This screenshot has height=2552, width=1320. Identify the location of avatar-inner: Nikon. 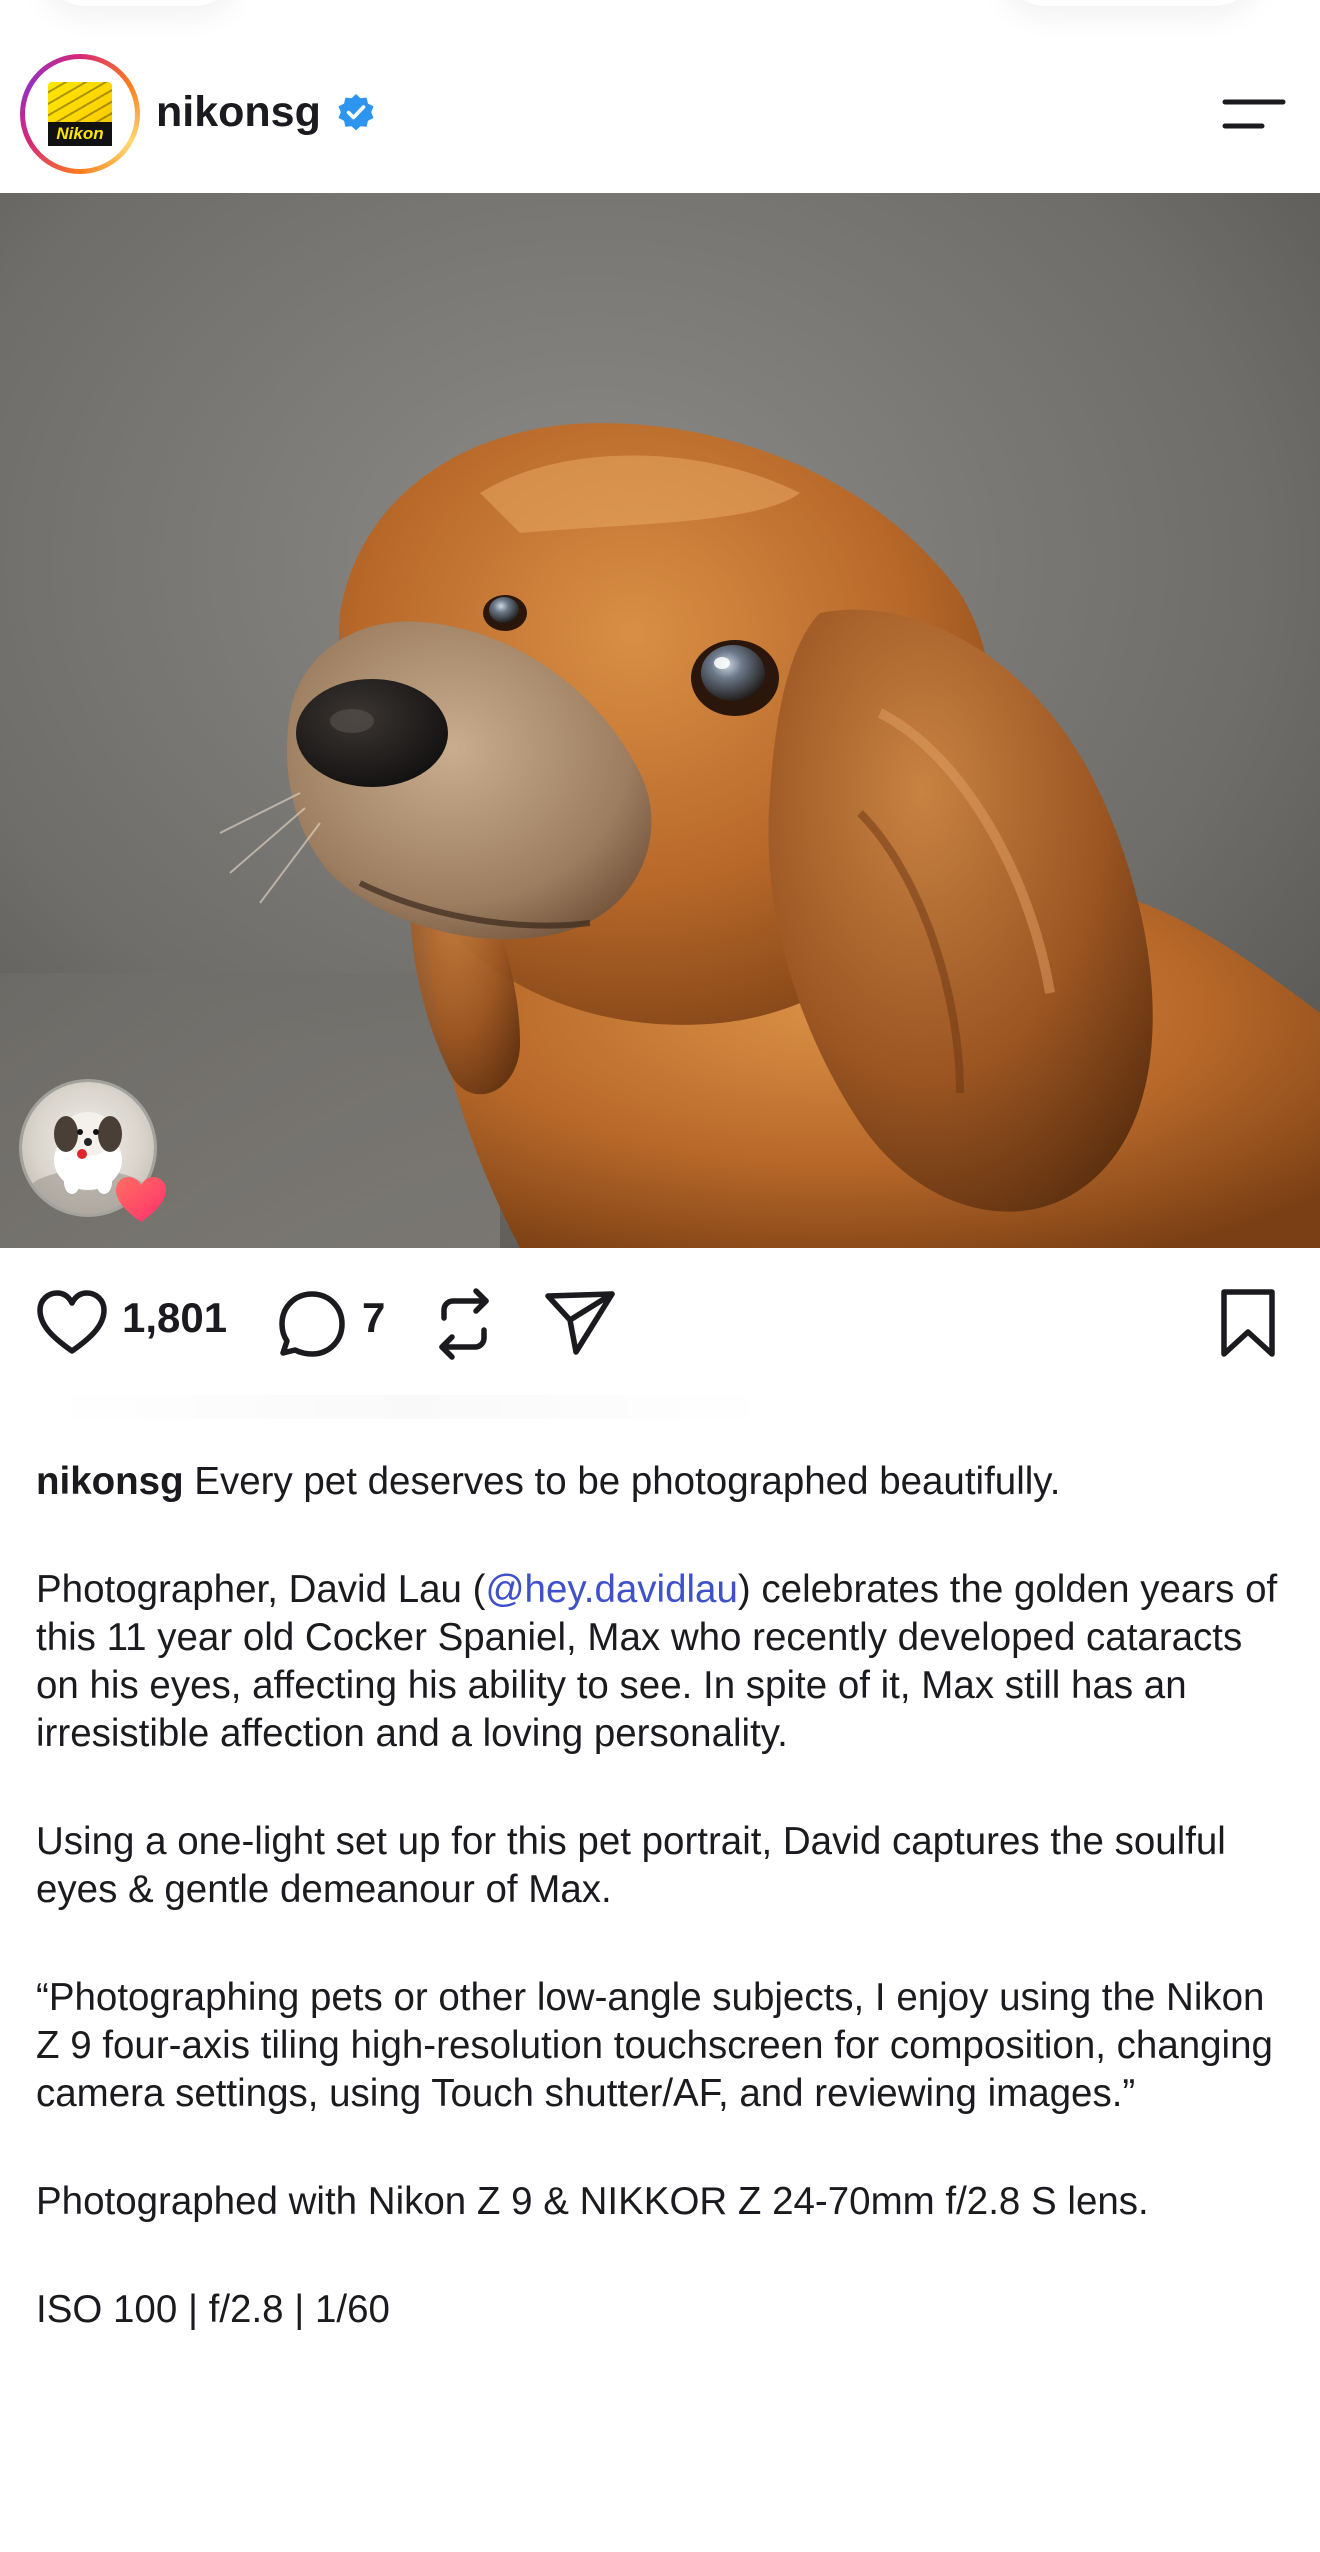
(80, 114).